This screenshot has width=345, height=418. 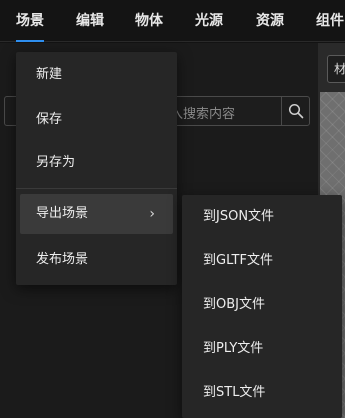 I want to click on menu-item-save-as-label: 另存为, so click(x=56, y=162).